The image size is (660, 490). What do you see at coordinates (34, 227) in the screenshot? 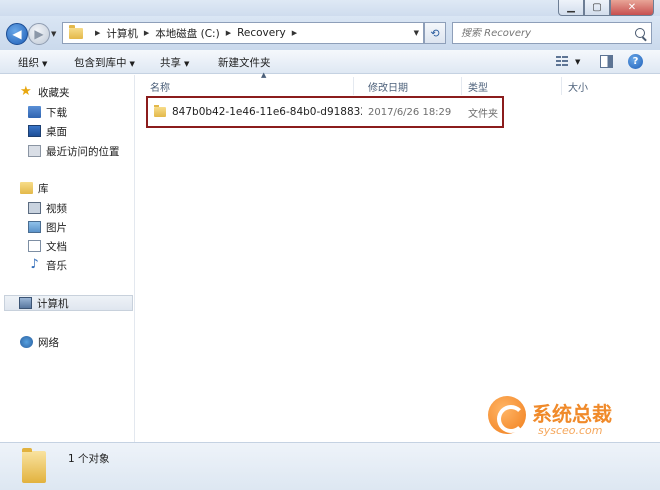
I see `pictures-library-icon` at bounding box center [34, 227].